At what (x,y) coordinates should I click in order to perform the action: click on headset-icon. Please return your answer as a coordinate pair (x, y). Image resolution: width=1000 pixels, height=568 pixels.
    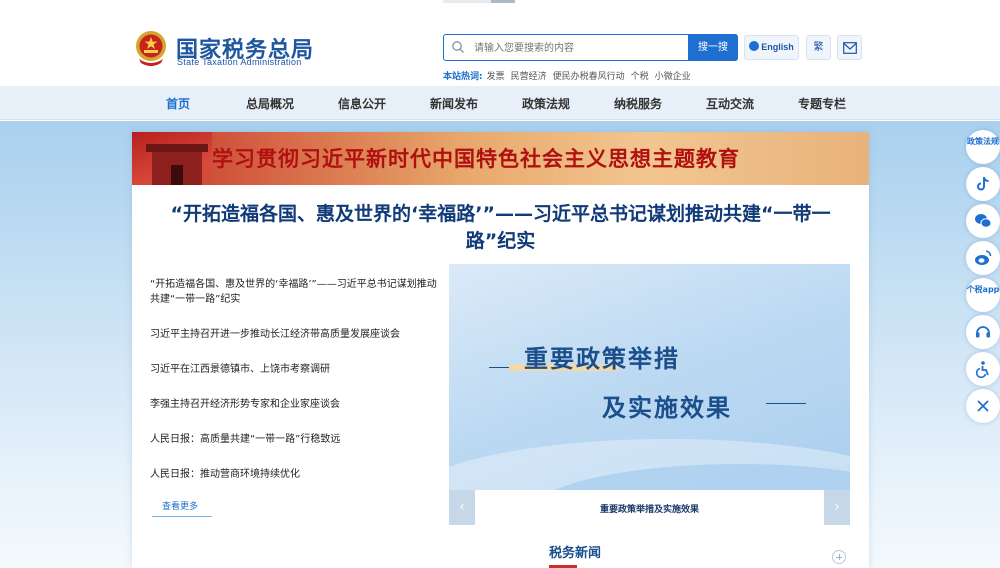
    Looking at the image, I should click on (983, 332).